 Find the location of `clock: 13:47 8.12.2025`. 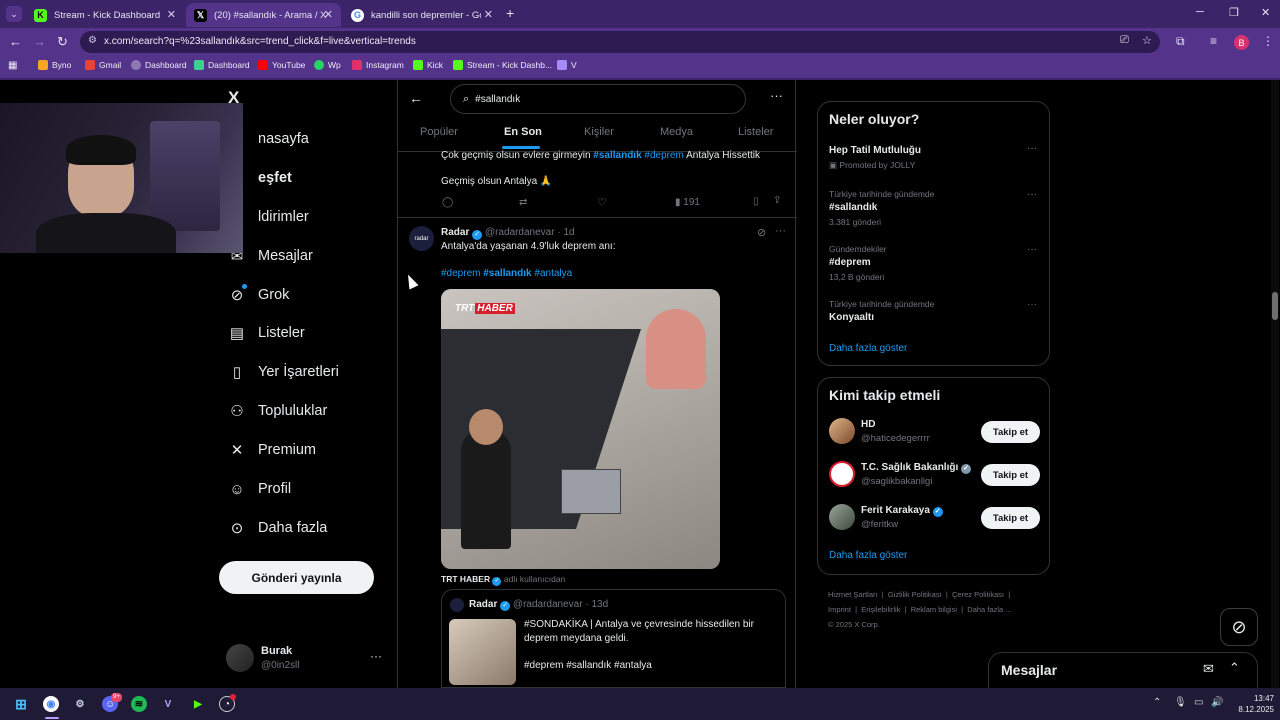

clock: 13:47 8.12.2025 is located at coordinates (1251, 704).